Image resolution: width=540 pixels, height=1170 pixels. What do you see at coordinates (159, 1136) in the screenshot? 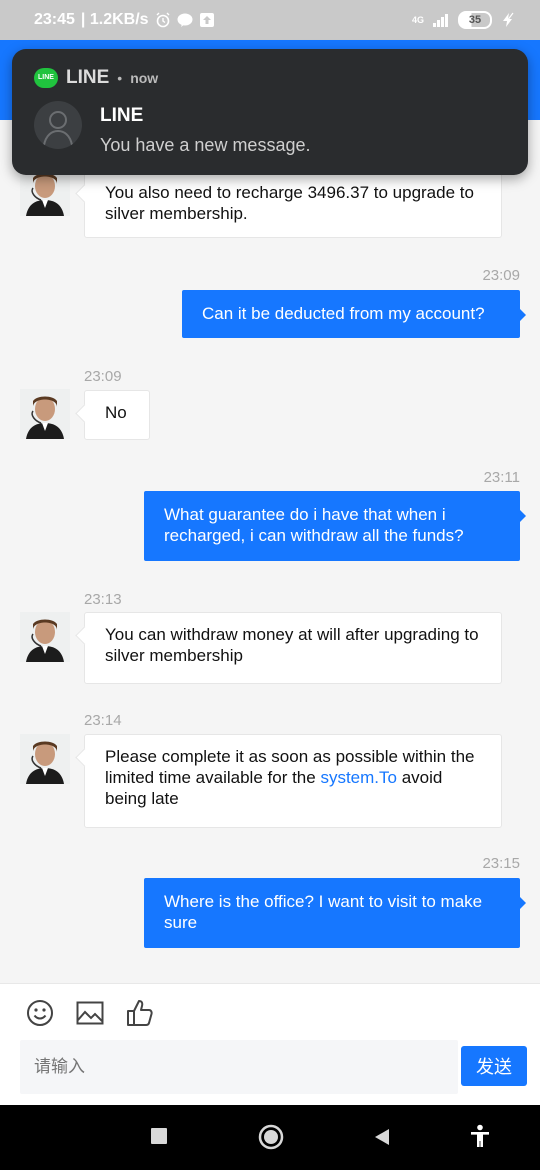
I see `recent-apps-icon` at bounding box center [159, 1136].